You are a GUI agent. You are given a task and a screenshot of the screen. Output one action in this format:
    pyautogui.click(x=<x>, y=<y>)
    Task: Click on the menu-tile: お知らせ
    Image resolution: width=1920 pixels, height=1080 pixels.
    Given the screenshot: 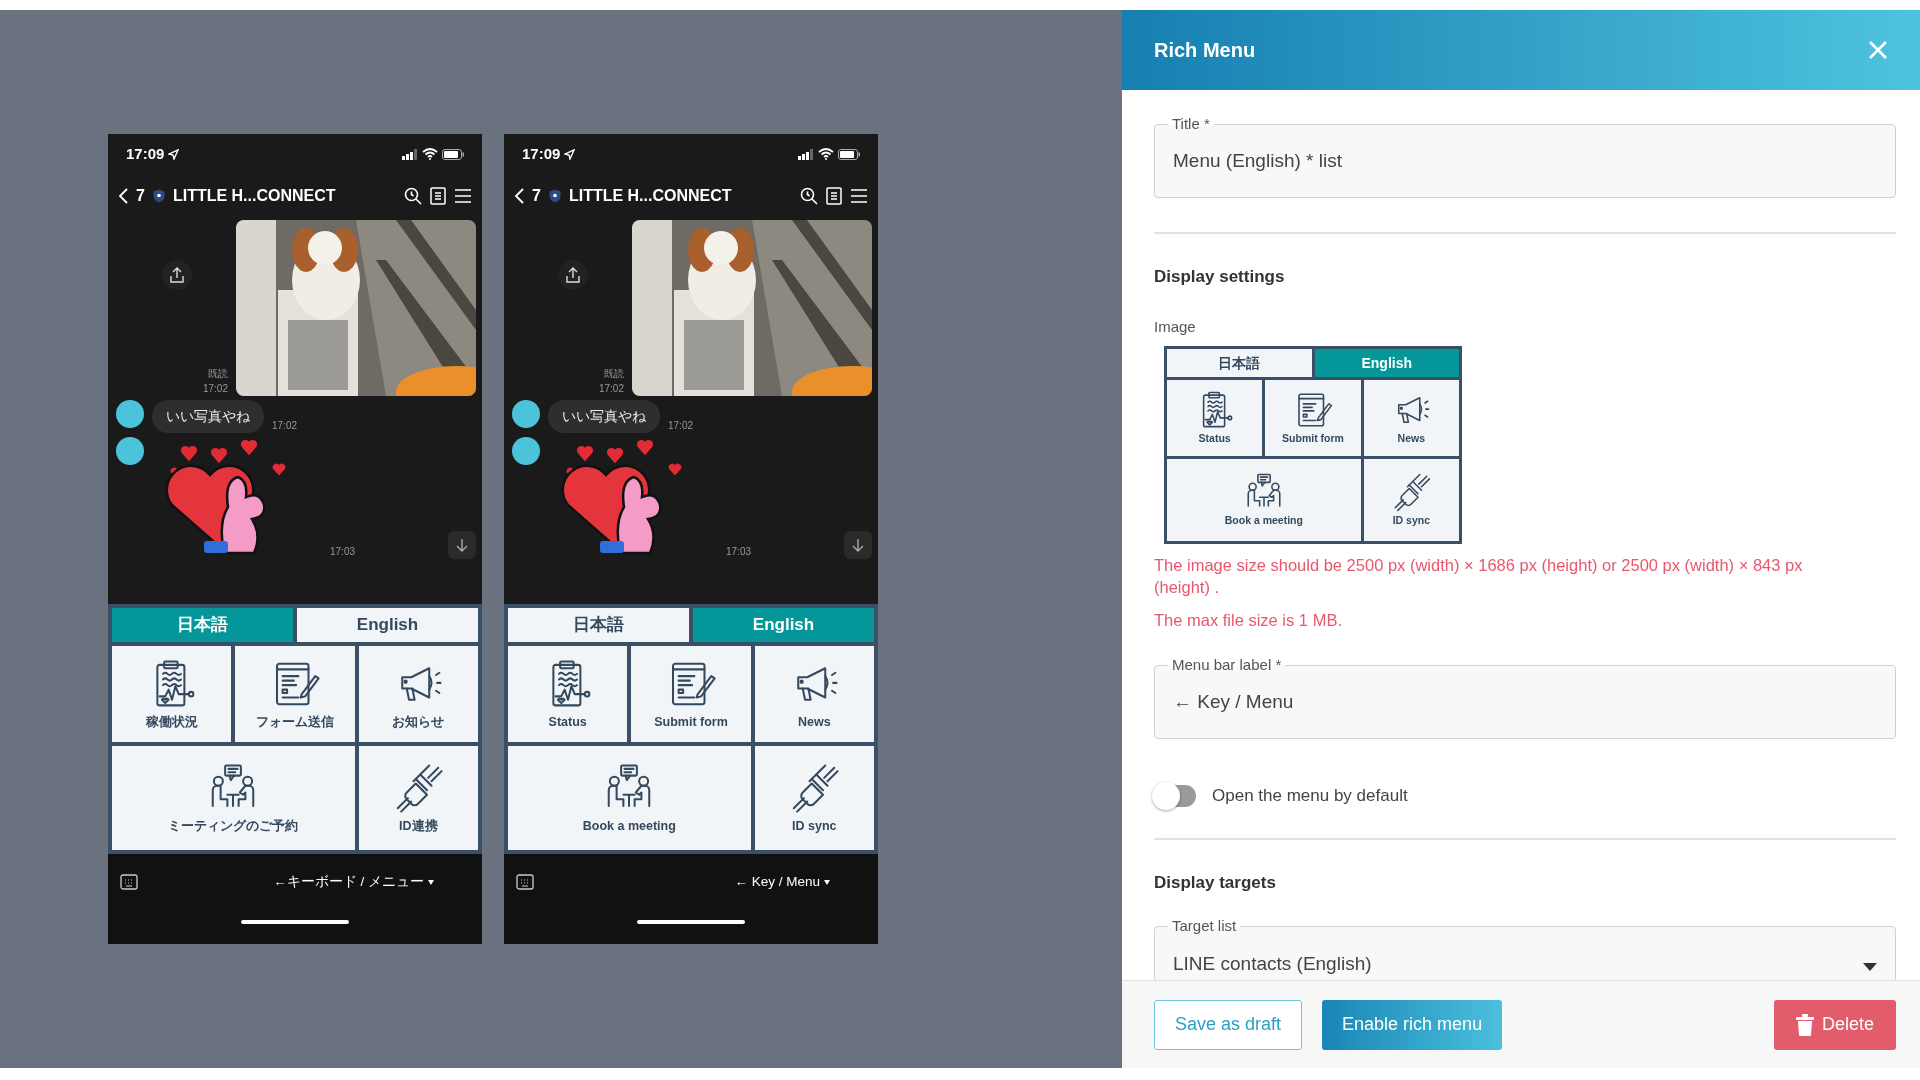 What is the action you would take?
    pyautogui.click(x=418, y=694)
    